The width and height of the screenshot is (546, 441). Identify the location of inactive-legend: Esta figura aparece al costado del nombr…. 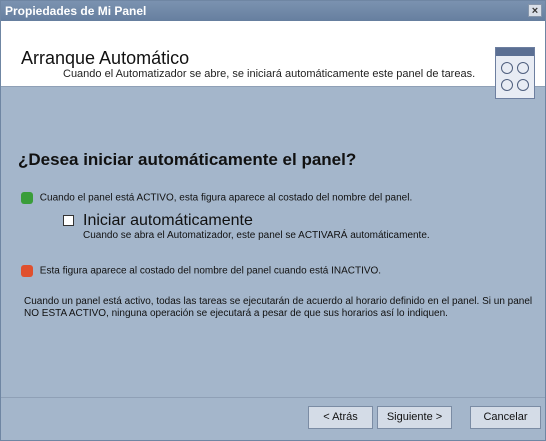
(201, 271).